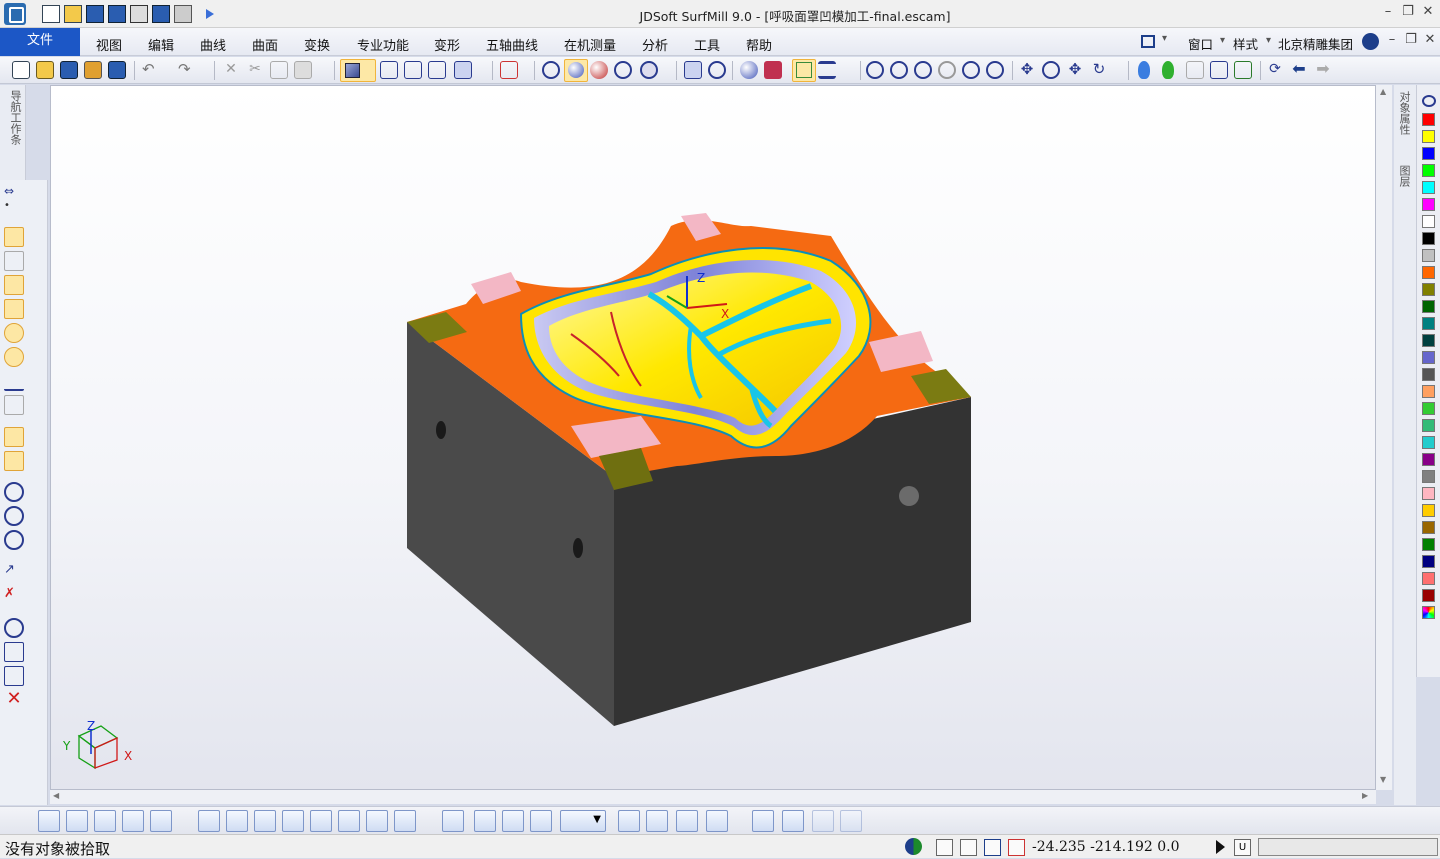 This screenshot has width=1440, height=859. I want to click on render-sphere-icon, so click(599, 70).